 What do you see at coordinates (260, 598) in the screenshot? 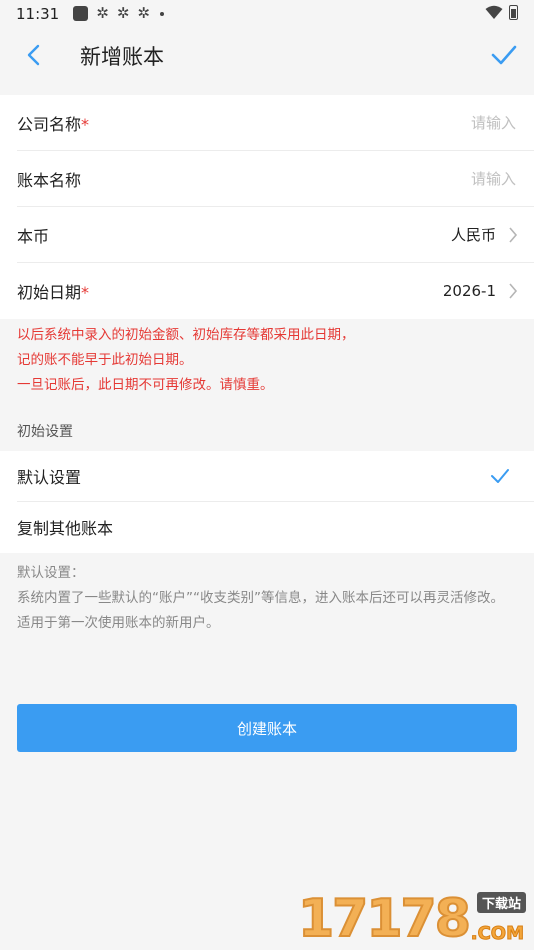
I see `description-line: 系统内置了一些默认的“账户”“收支类别”等信息，进入账本后还可以再灵活修改。` at bounding box center [260, 598].